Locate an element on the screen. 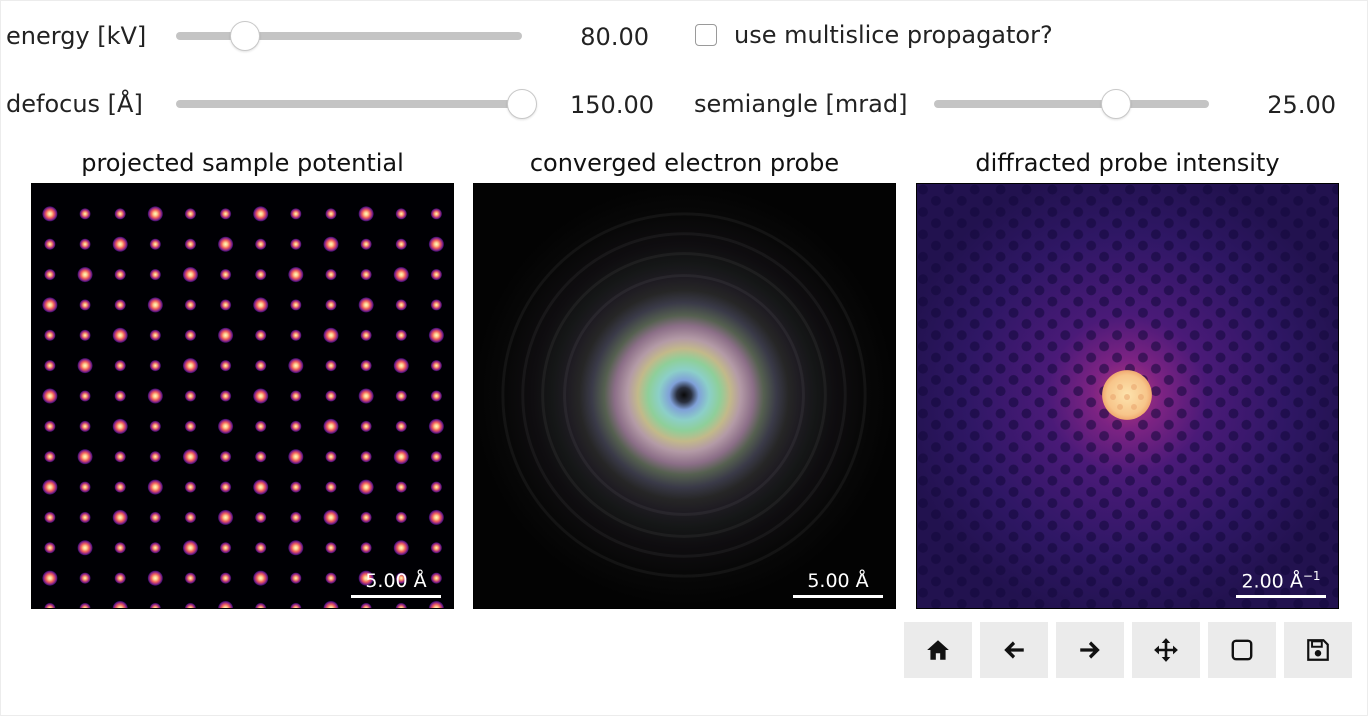 The width and height of the screenshot is (1368, 716). square-icon is located at coordinates (1242, 650).